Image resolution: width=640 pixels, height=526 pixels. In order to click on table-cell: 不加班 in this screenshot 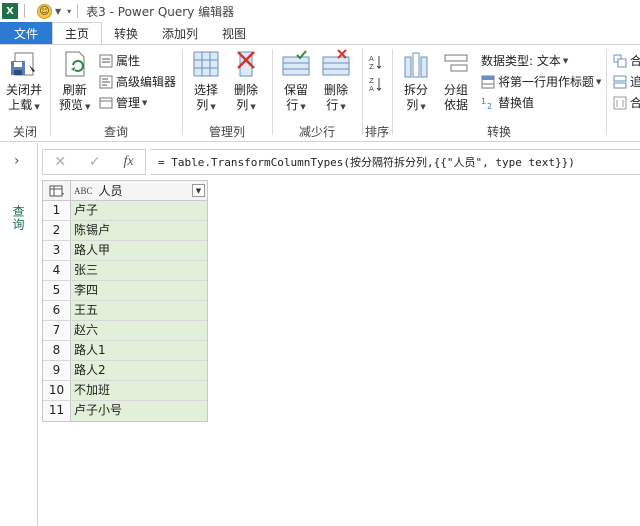, I will do `click(139, 390)`.